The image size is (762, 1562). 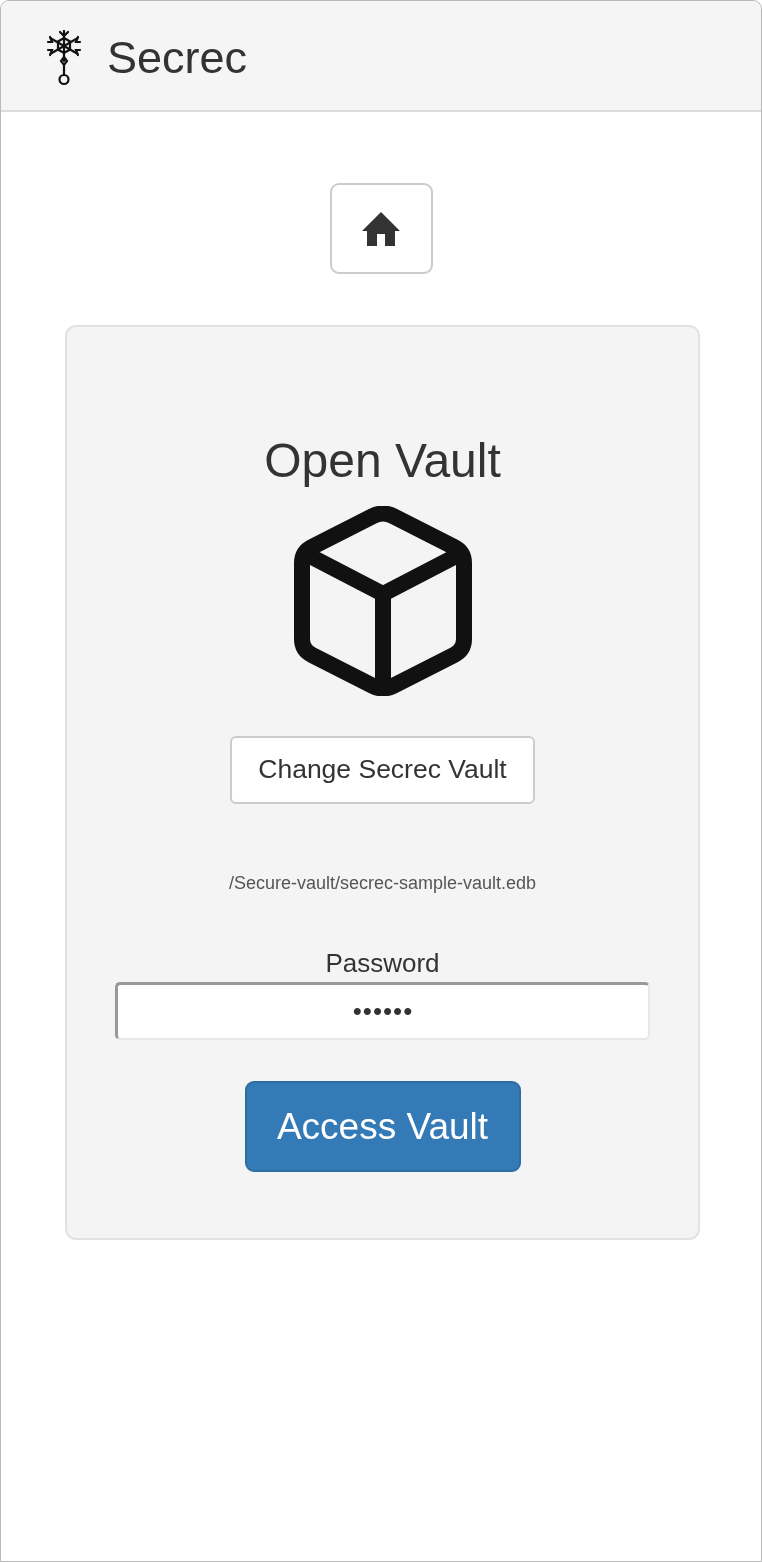 I want to click on home-button, so click(x=381, y=228).